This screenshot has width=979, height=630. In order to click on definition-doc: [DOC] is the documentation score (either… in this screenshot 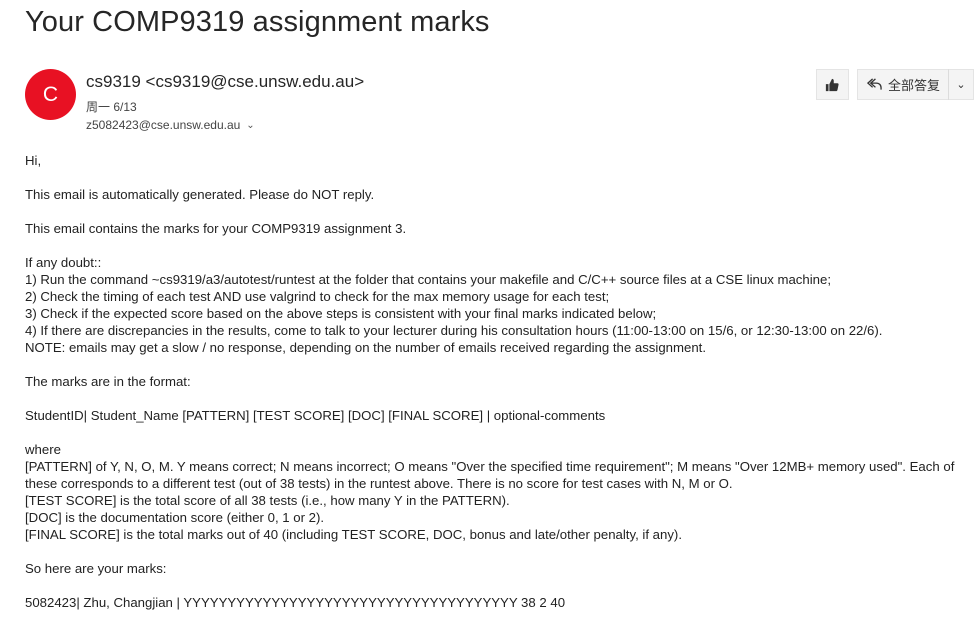, I will do `click(175, 517)`.